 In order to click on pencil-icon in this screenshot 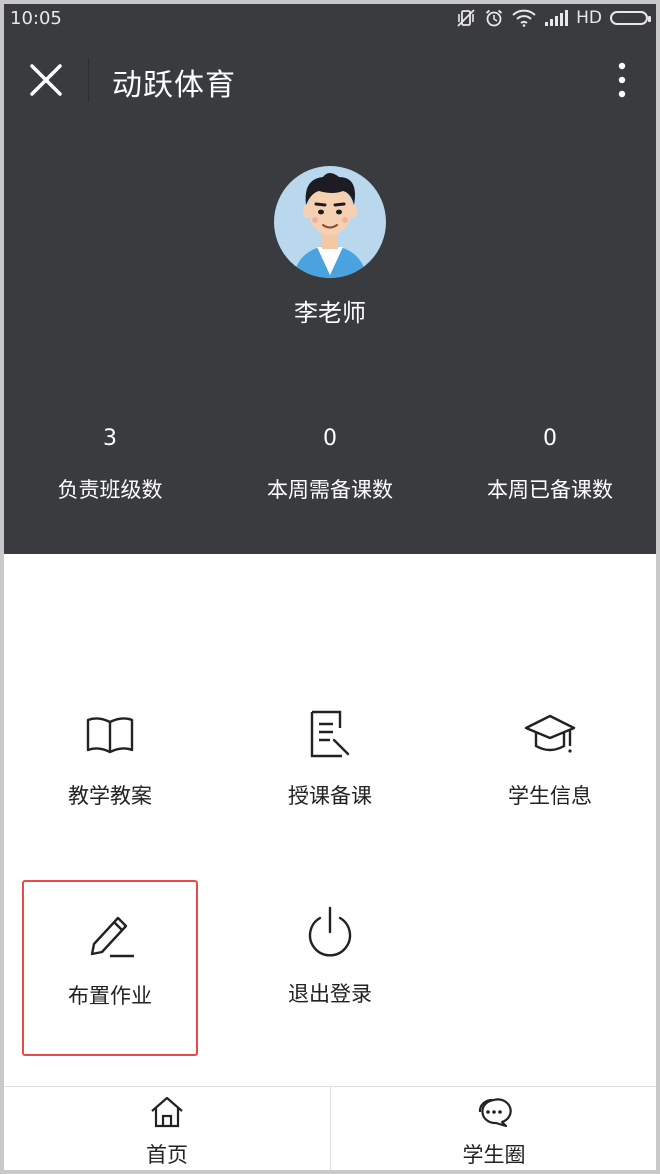, I will do `click(110, 934)`.